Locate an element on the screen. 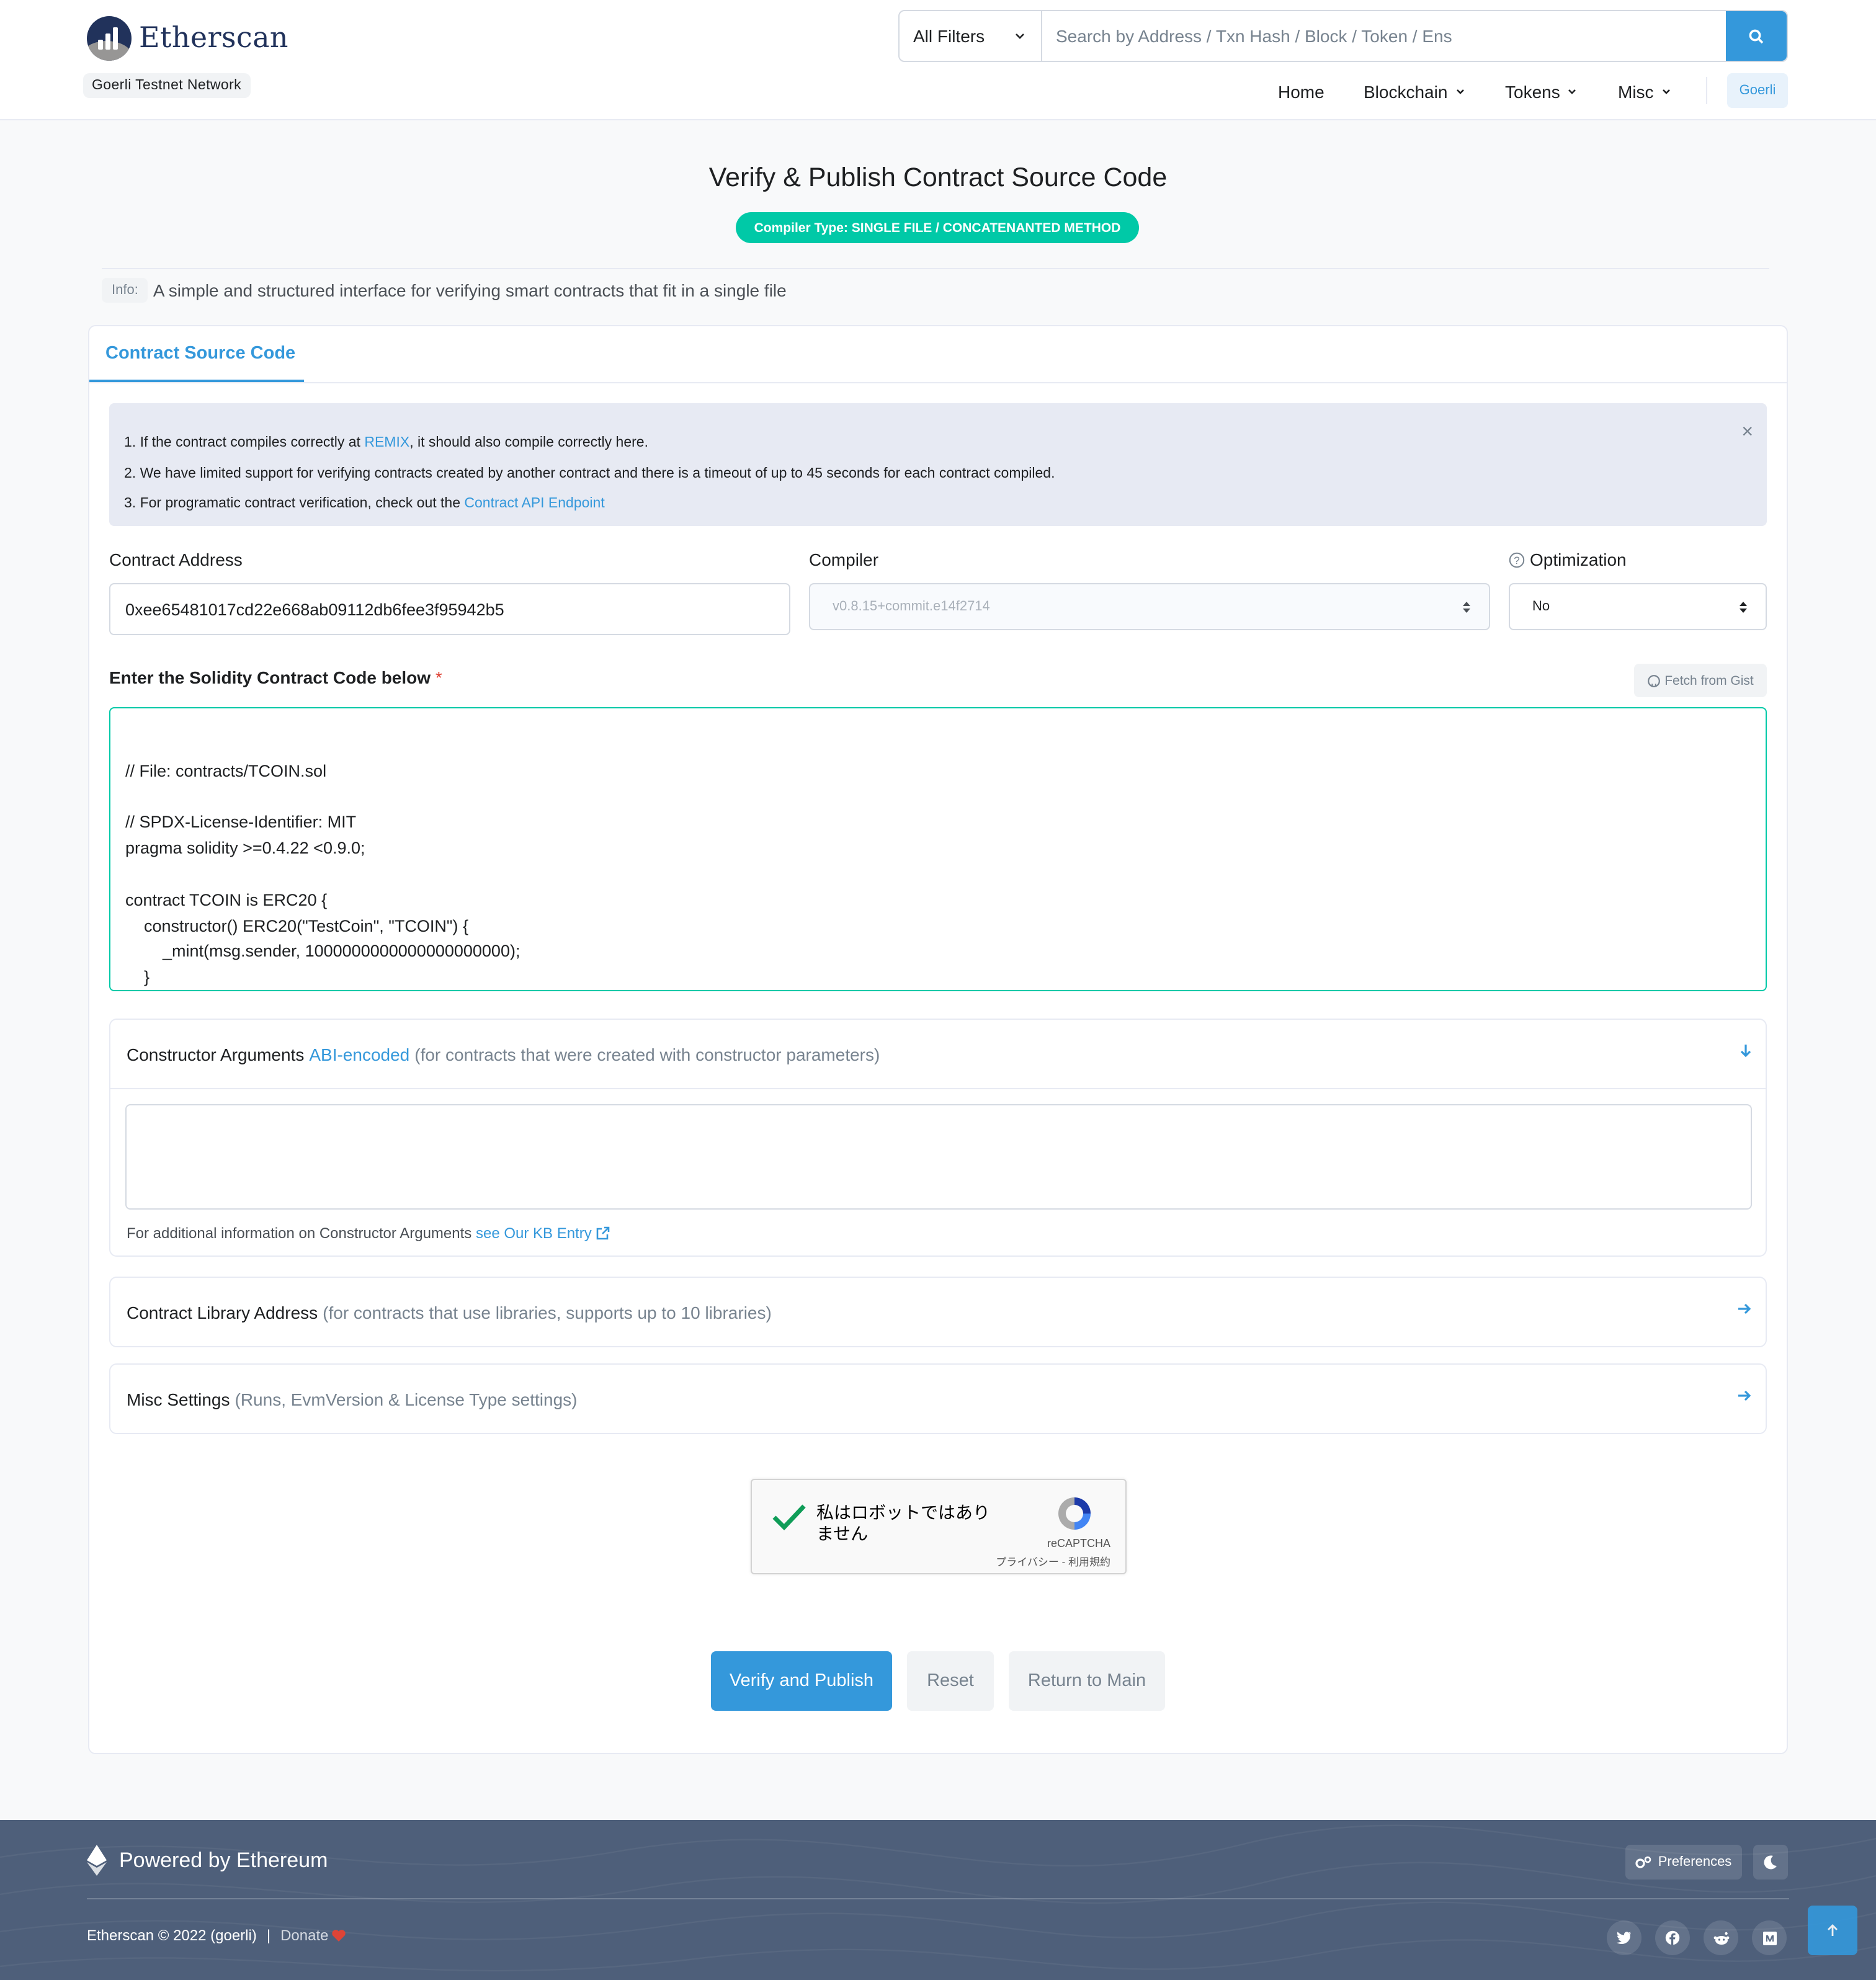 This screenshot has height=1980, width=1876. medium-link is located at coordinates (1769, 1937).